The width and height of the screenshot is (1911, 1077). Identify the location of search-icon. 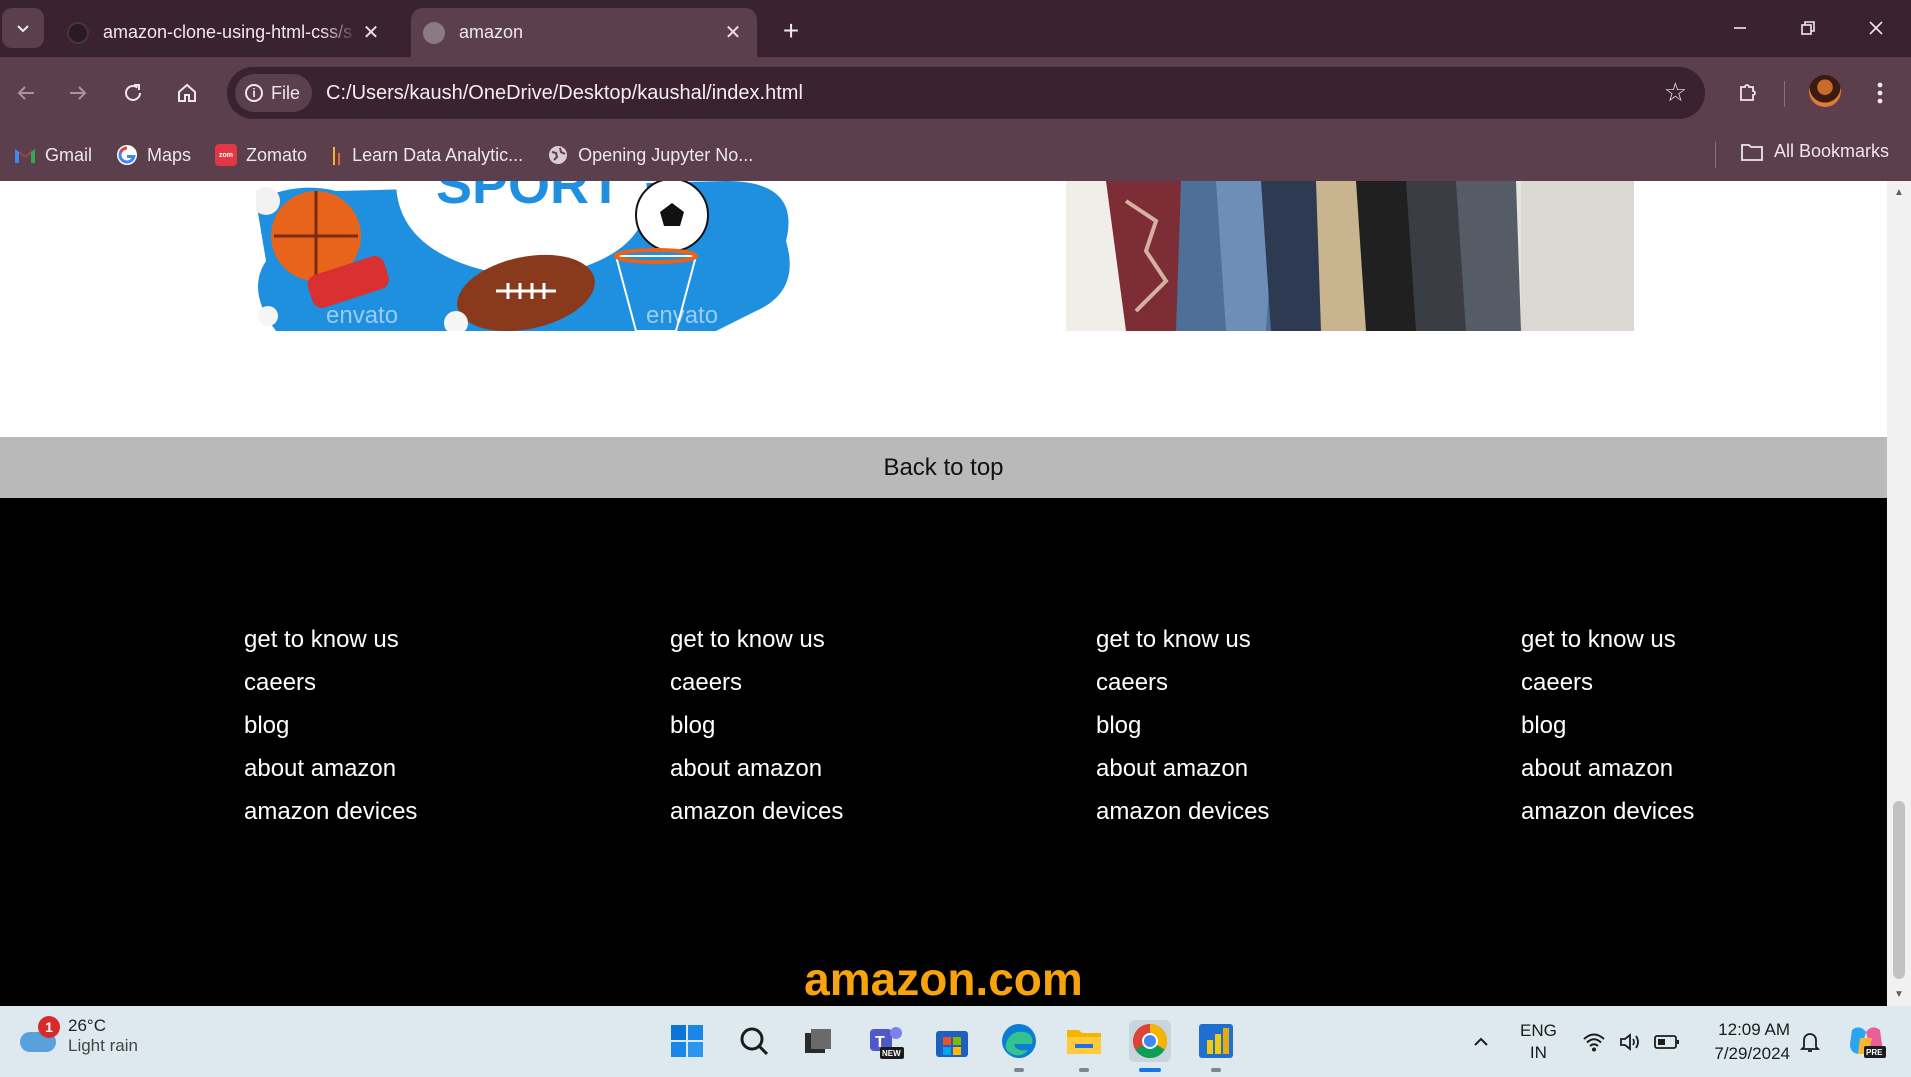
(754, 1041).